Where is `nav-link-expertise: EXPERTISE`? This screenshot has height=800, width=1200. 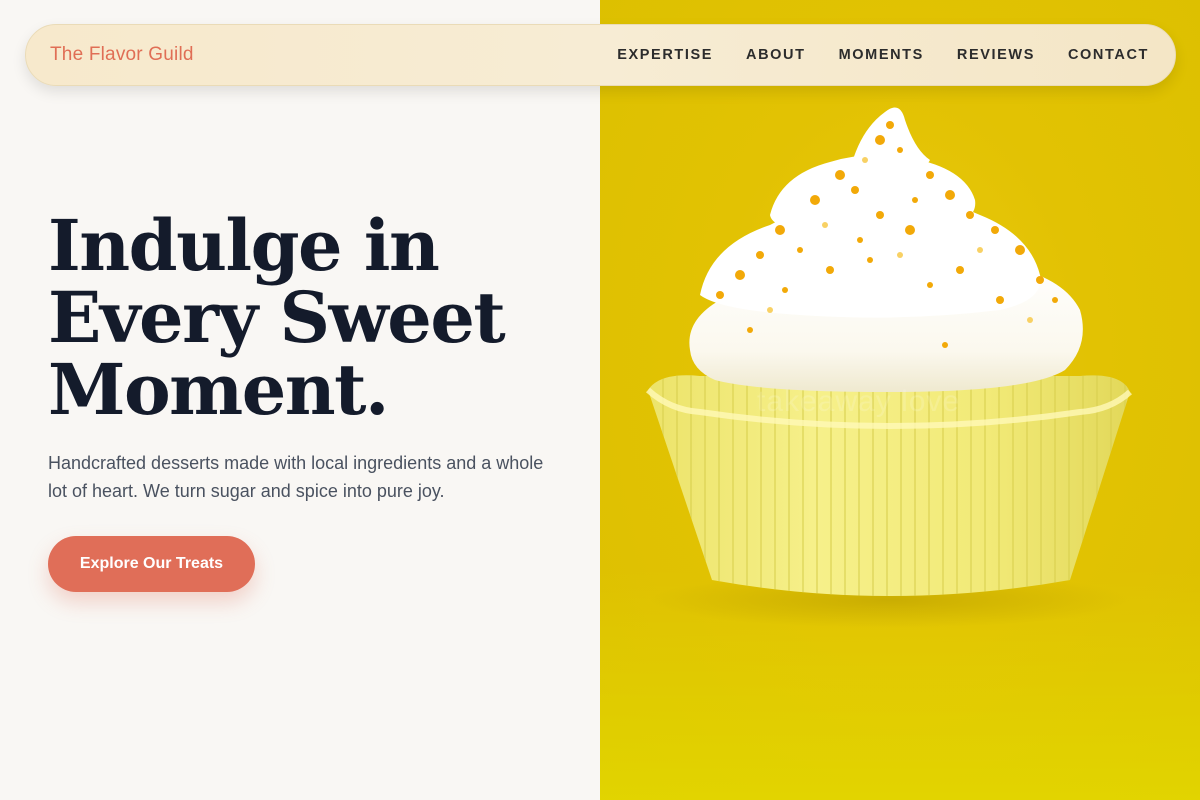 nav-link-expertise: EXPERTISE is located at coordinates (665, 55).